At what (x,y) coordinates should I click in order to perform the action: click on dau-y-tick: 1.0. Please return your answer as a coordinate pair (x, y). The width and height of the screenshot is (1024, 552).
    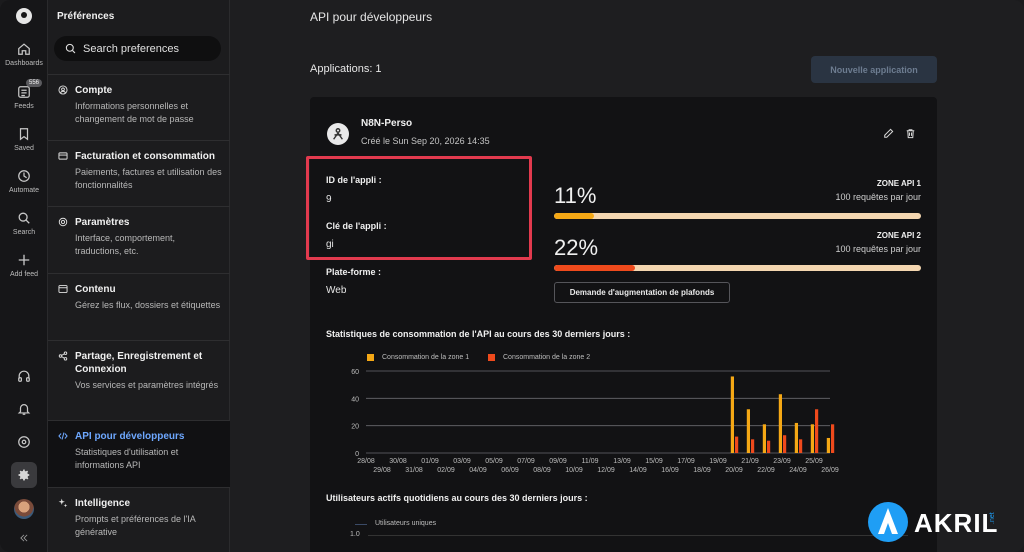
    Looking at the image, I should click on (355, 534).